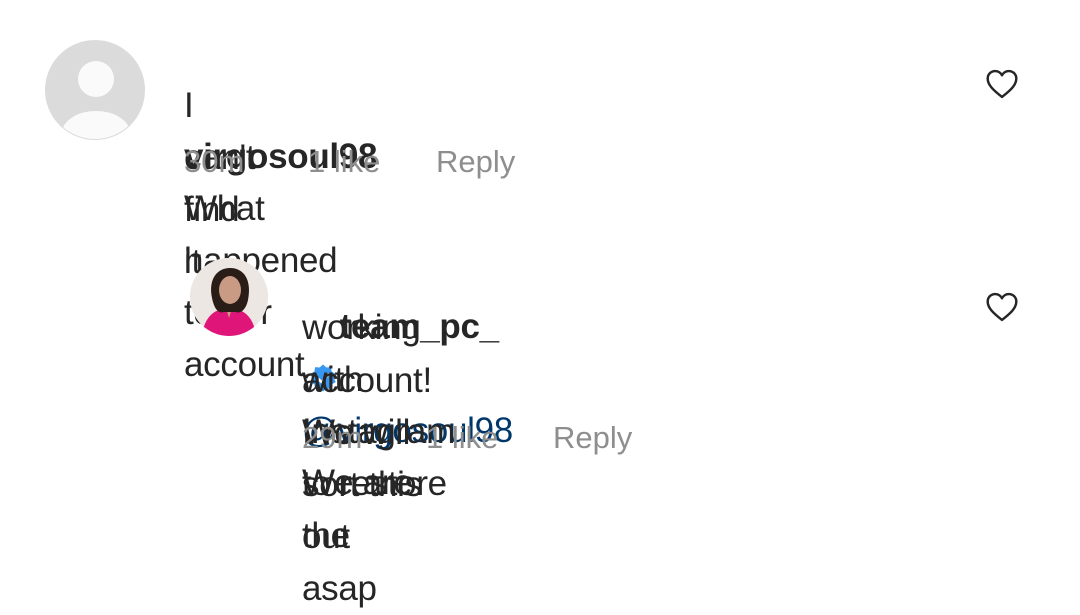 Image resolution: width=1080 pixels, height=615 pixels. Describe the element at coordinates (229, 183) in the screenshot. I see `comment-body-line2: I can't find it` at that location.